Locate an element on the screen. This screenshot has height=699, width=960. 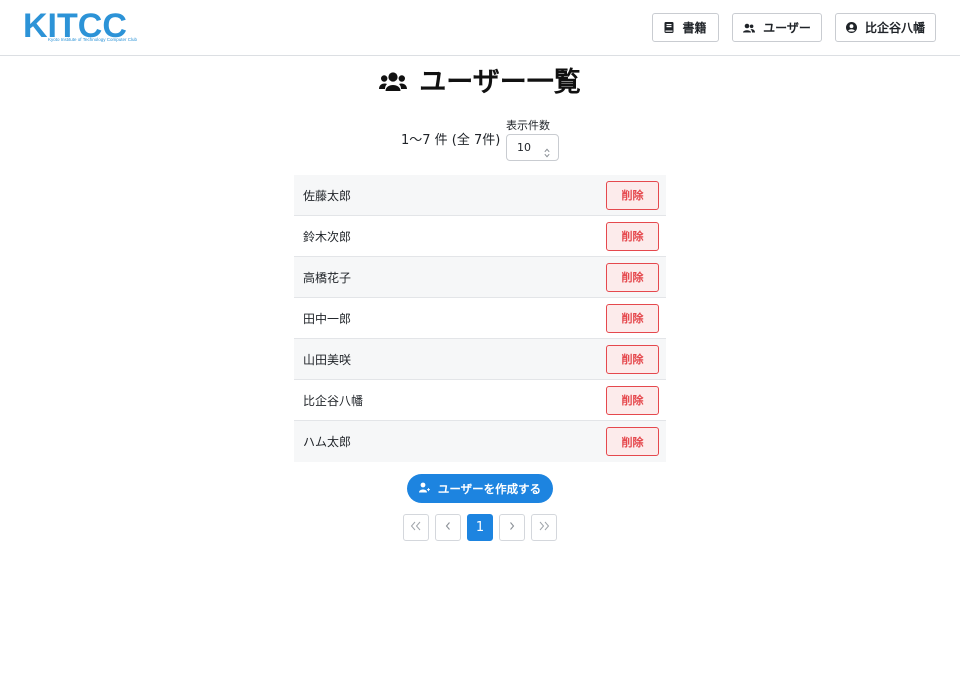
books-nav-button: 書籍 is located at coordinates (685, 27).